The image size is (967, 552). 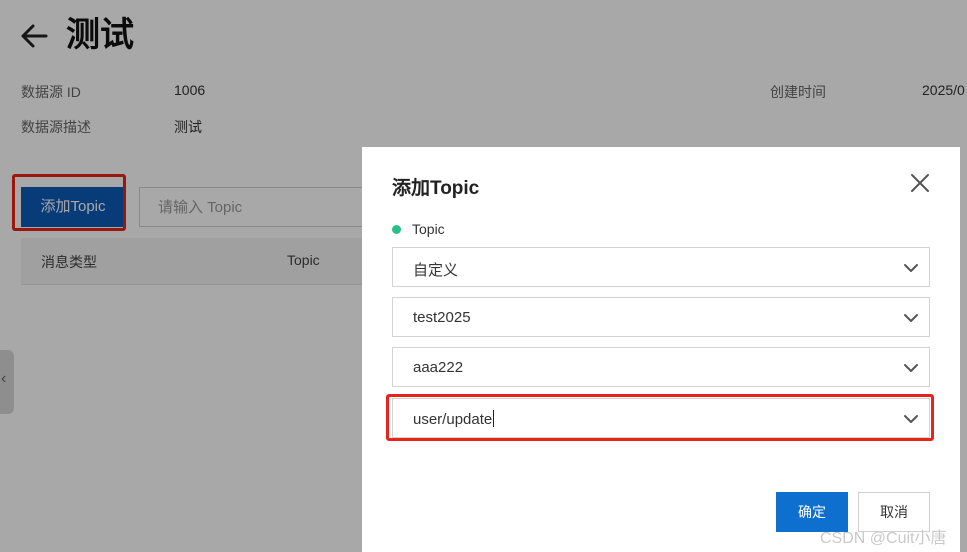 What do you see at coordinates (920, 183) in the screenshot?
I see `close-icon` at bounding box center [920, 183].